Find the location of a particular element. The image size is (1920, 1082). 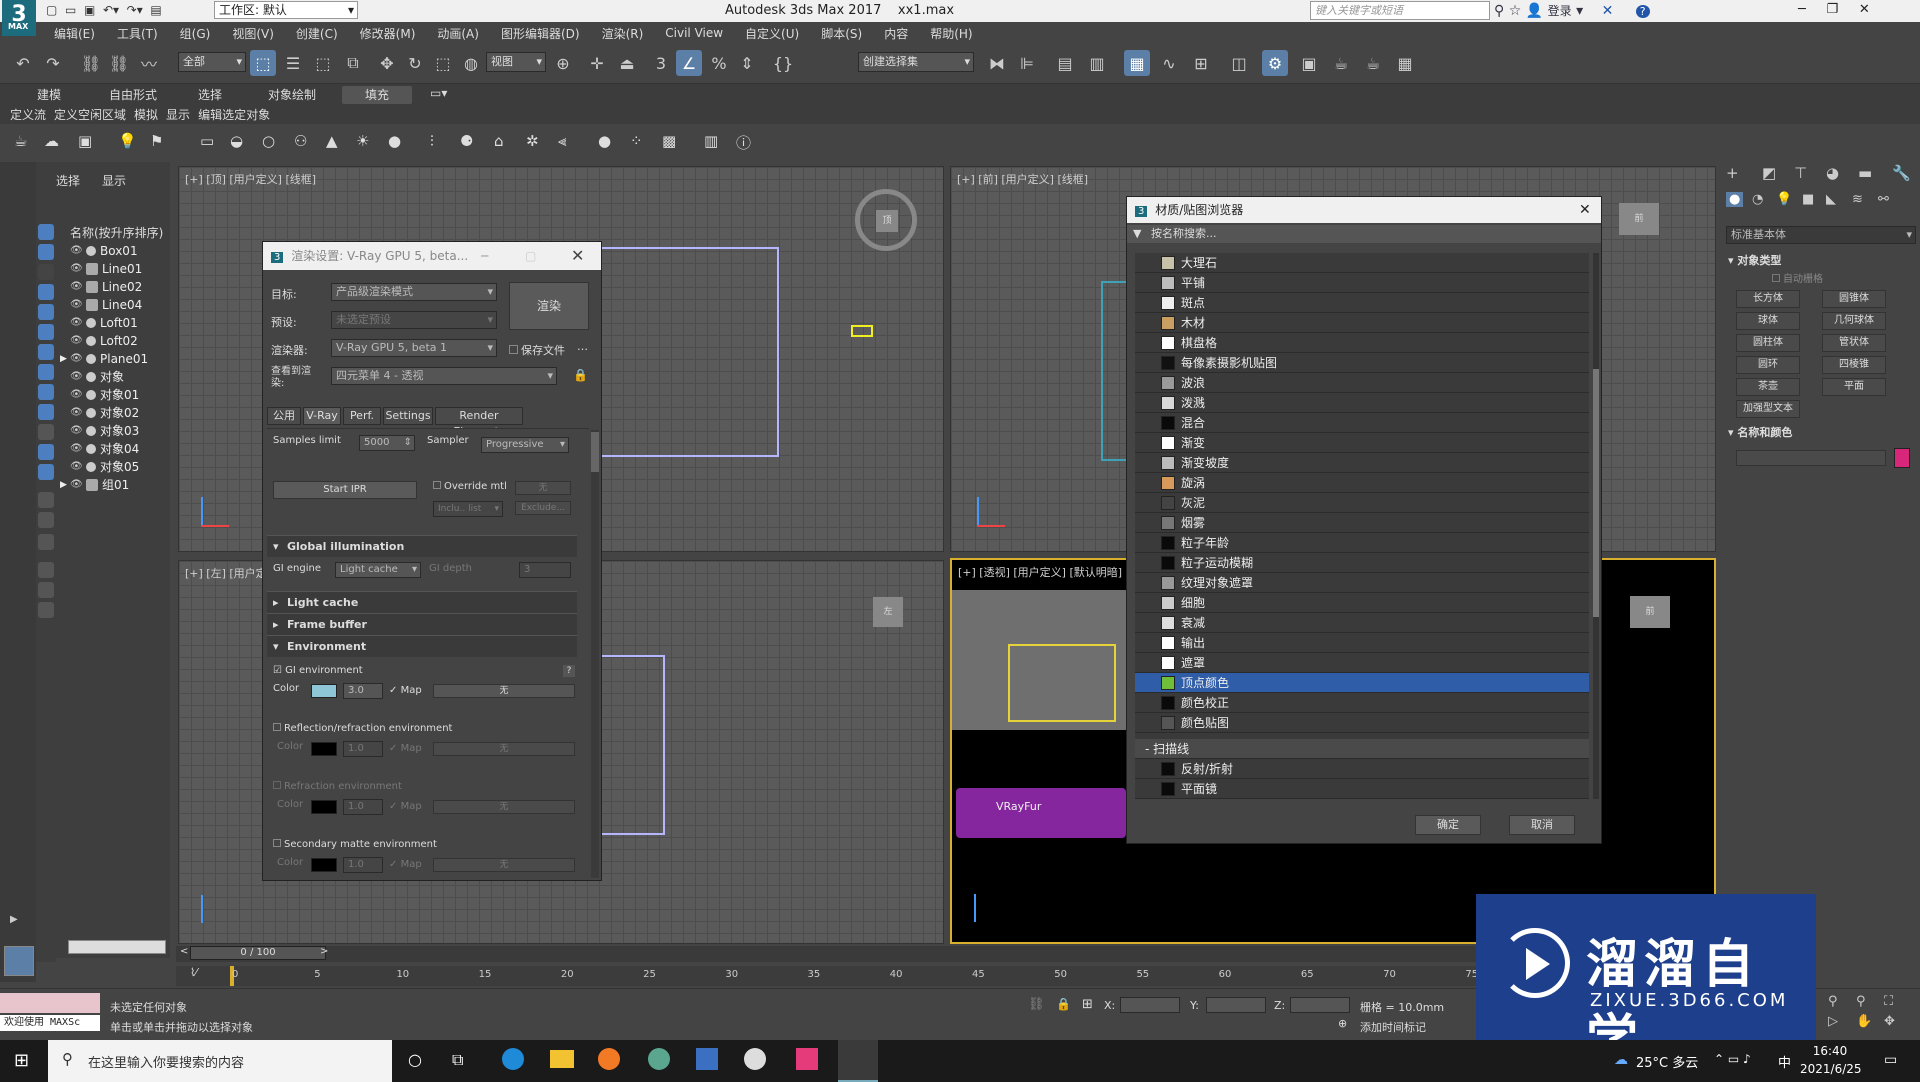

sec-color-swatch is located at coordinates (324, 865).